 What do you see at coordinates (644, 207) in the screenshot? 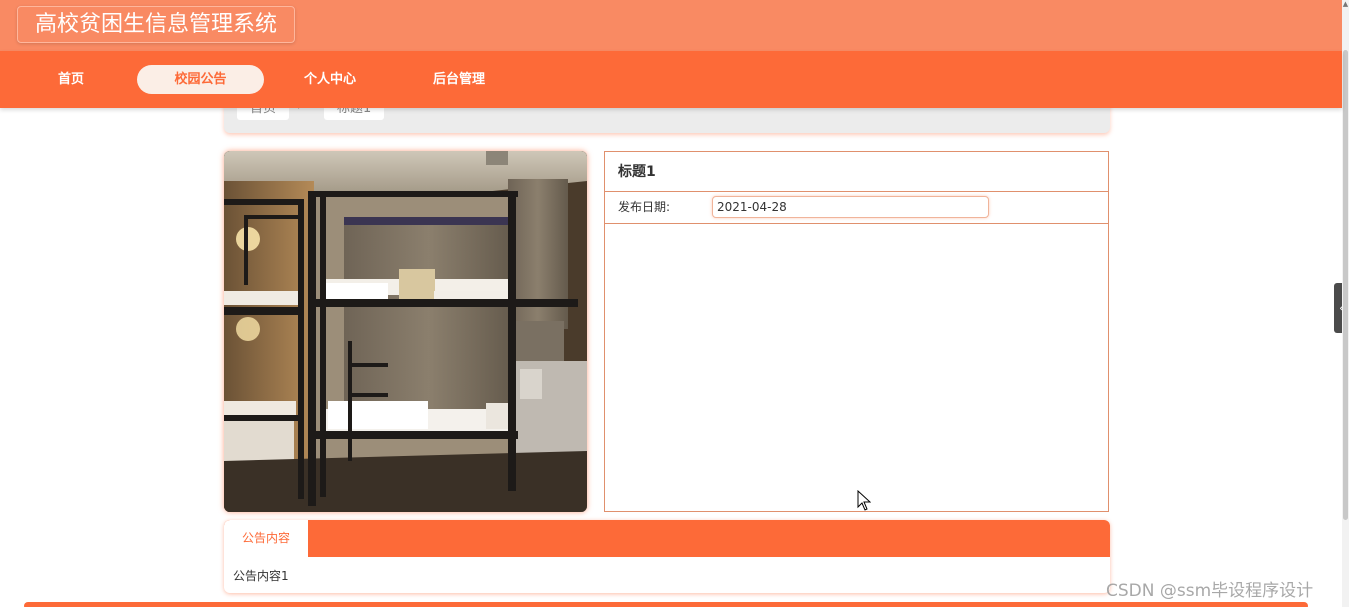
I see `publish-date-label: 发布日期:` at bounding box center [644, 207].